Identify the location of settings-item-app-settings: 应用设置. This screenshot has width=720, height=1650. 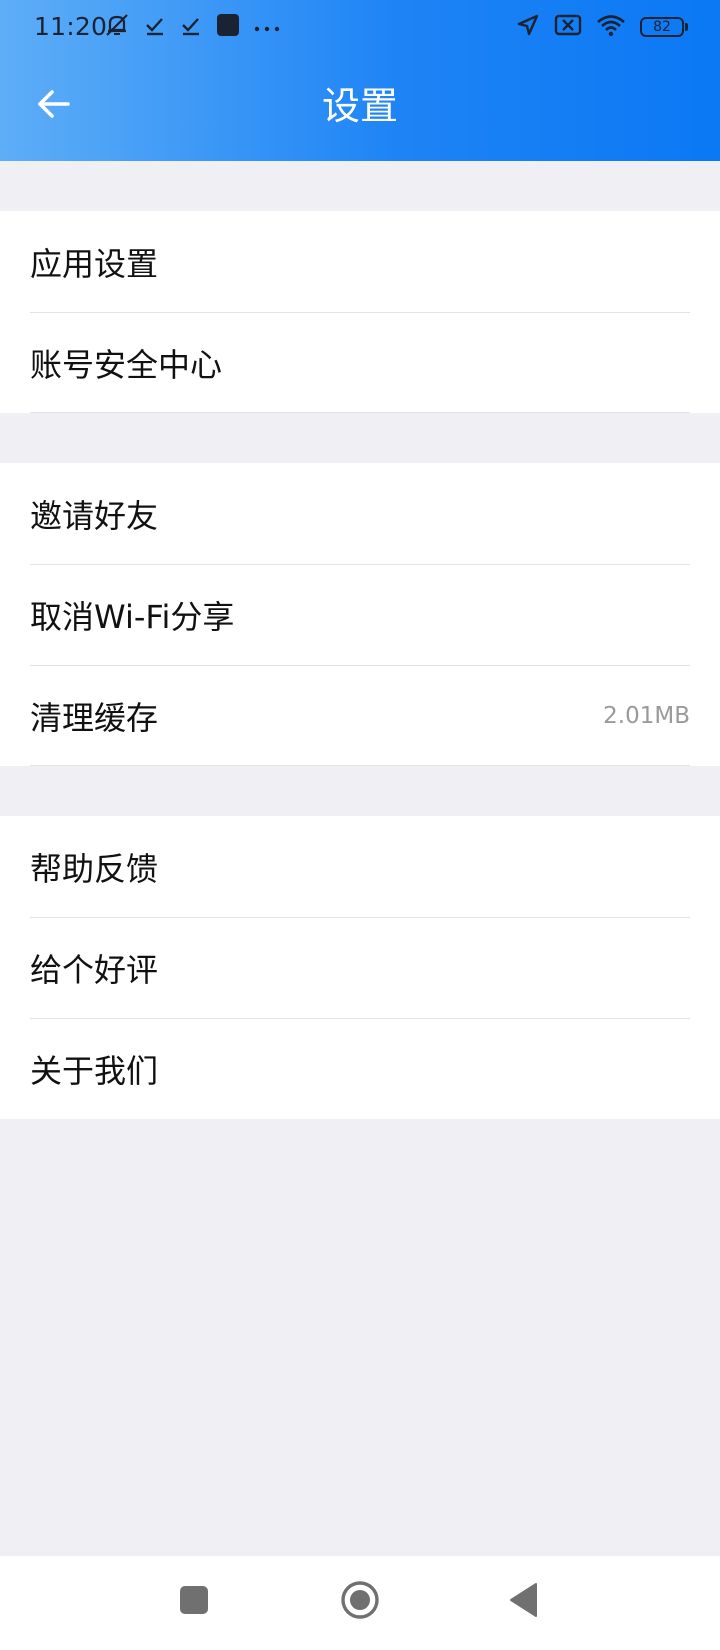
(360, 261).